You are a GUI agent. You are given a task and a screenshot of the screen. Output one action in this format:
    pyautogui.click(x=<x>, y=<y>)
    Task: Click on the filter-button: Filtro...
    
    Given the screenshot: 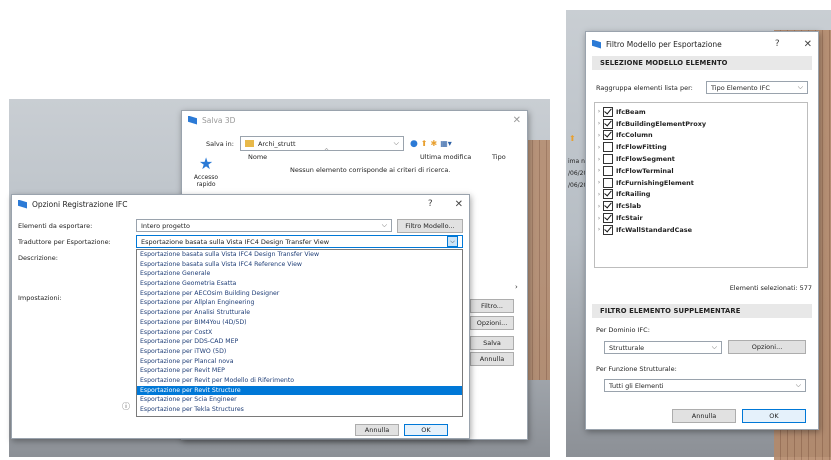 What is the action you would take?
    pyautogui.click(x=492, y=306)
    